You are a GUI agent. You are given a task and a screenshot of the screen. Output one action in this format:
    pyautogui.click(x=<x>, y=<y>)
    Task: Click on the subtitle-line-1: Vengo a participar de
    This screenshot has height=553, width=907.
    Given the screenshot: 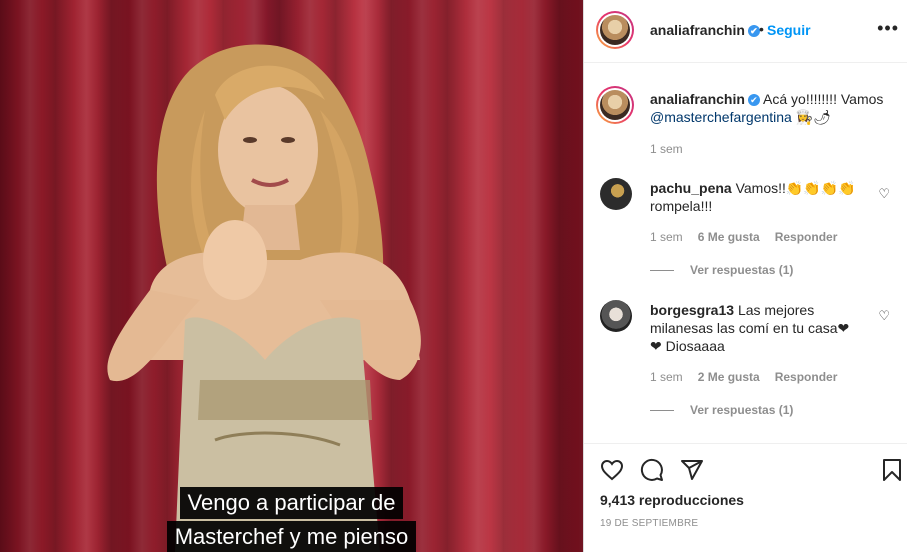 What is the action you would take?
    pyautogui.click(x=291, y=503)
    